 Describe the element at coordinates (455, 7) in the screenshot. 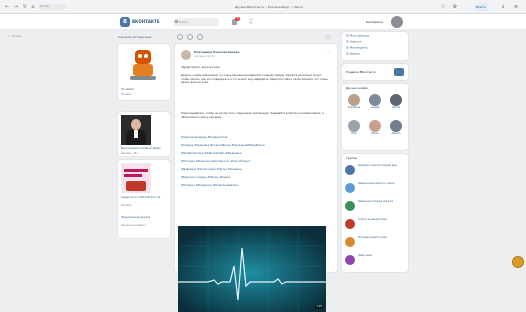

I see `extension-icon: ⚙` at that location.